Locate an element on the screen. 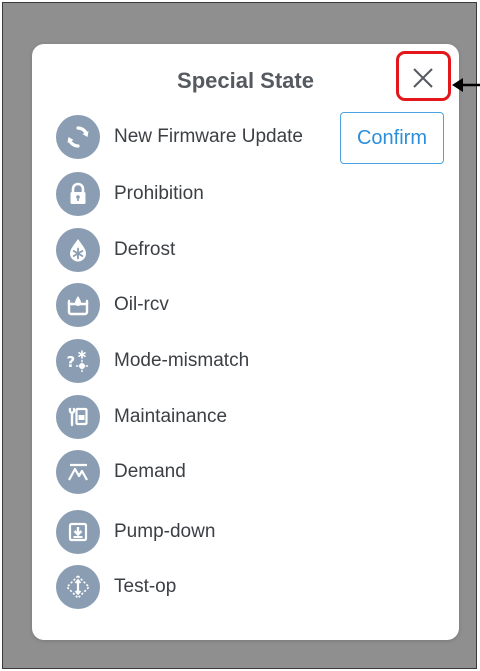  state-item-demand: Demand is located at coordinates (121, 472).